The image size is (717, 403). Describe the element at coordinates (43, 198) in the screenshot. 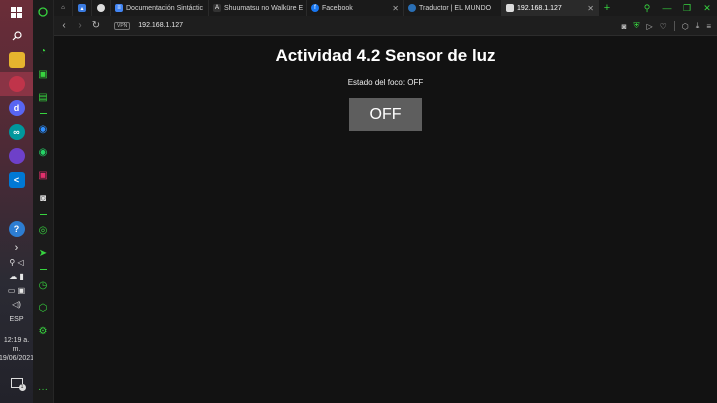

I see `discord-sidebar-icon: ◙` at that location.